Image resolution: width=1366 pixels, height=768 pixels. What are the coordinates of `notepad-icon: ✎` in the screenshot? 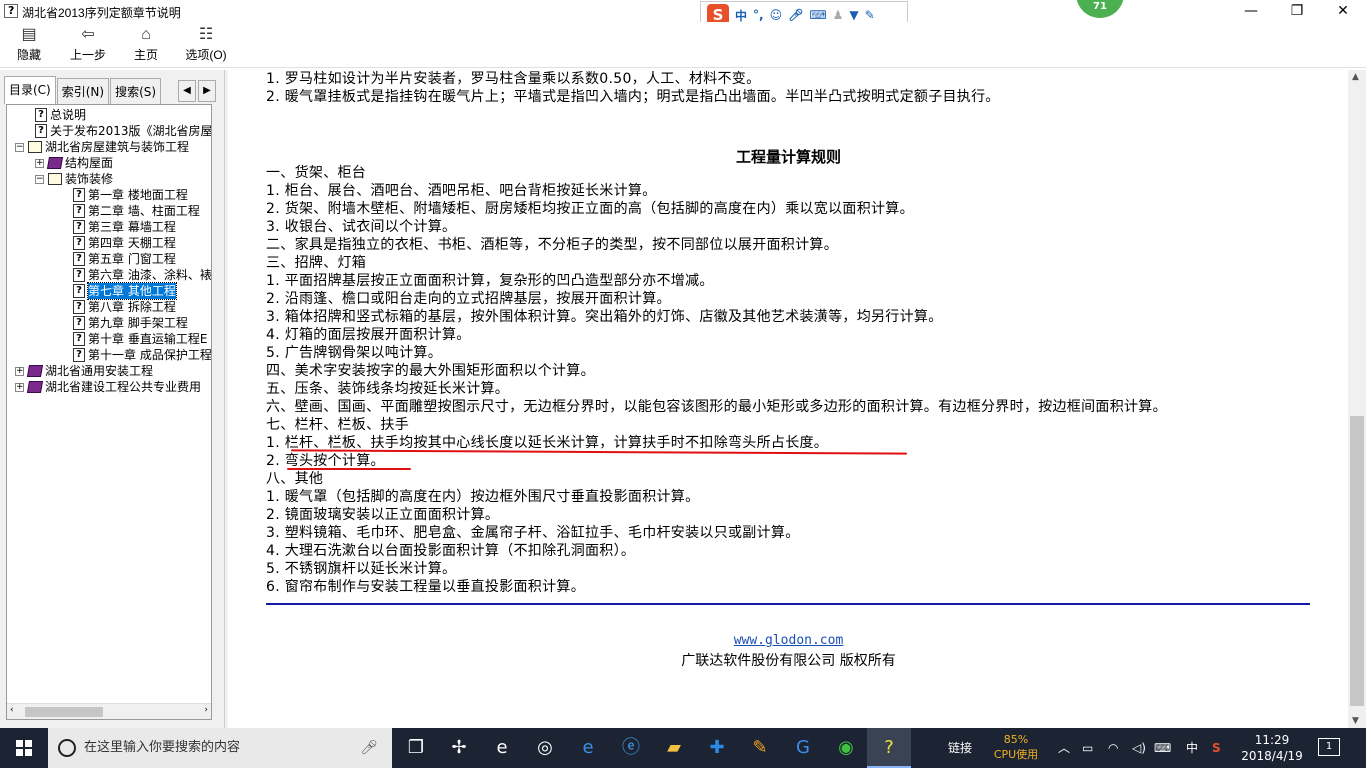 It's located at (760, 748).